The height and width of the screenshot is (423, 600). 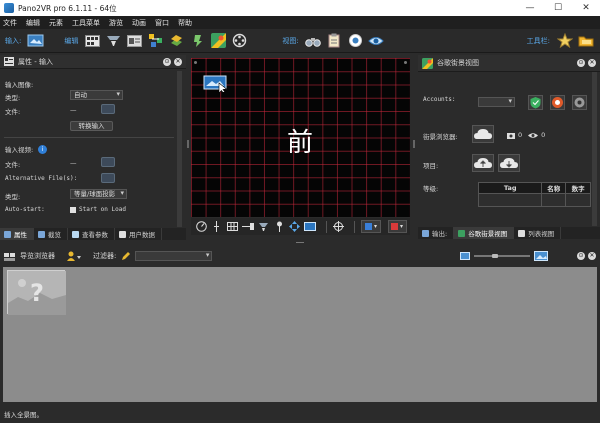 I want to click on viewing-parameters-icon, so click(x=113, y=40).